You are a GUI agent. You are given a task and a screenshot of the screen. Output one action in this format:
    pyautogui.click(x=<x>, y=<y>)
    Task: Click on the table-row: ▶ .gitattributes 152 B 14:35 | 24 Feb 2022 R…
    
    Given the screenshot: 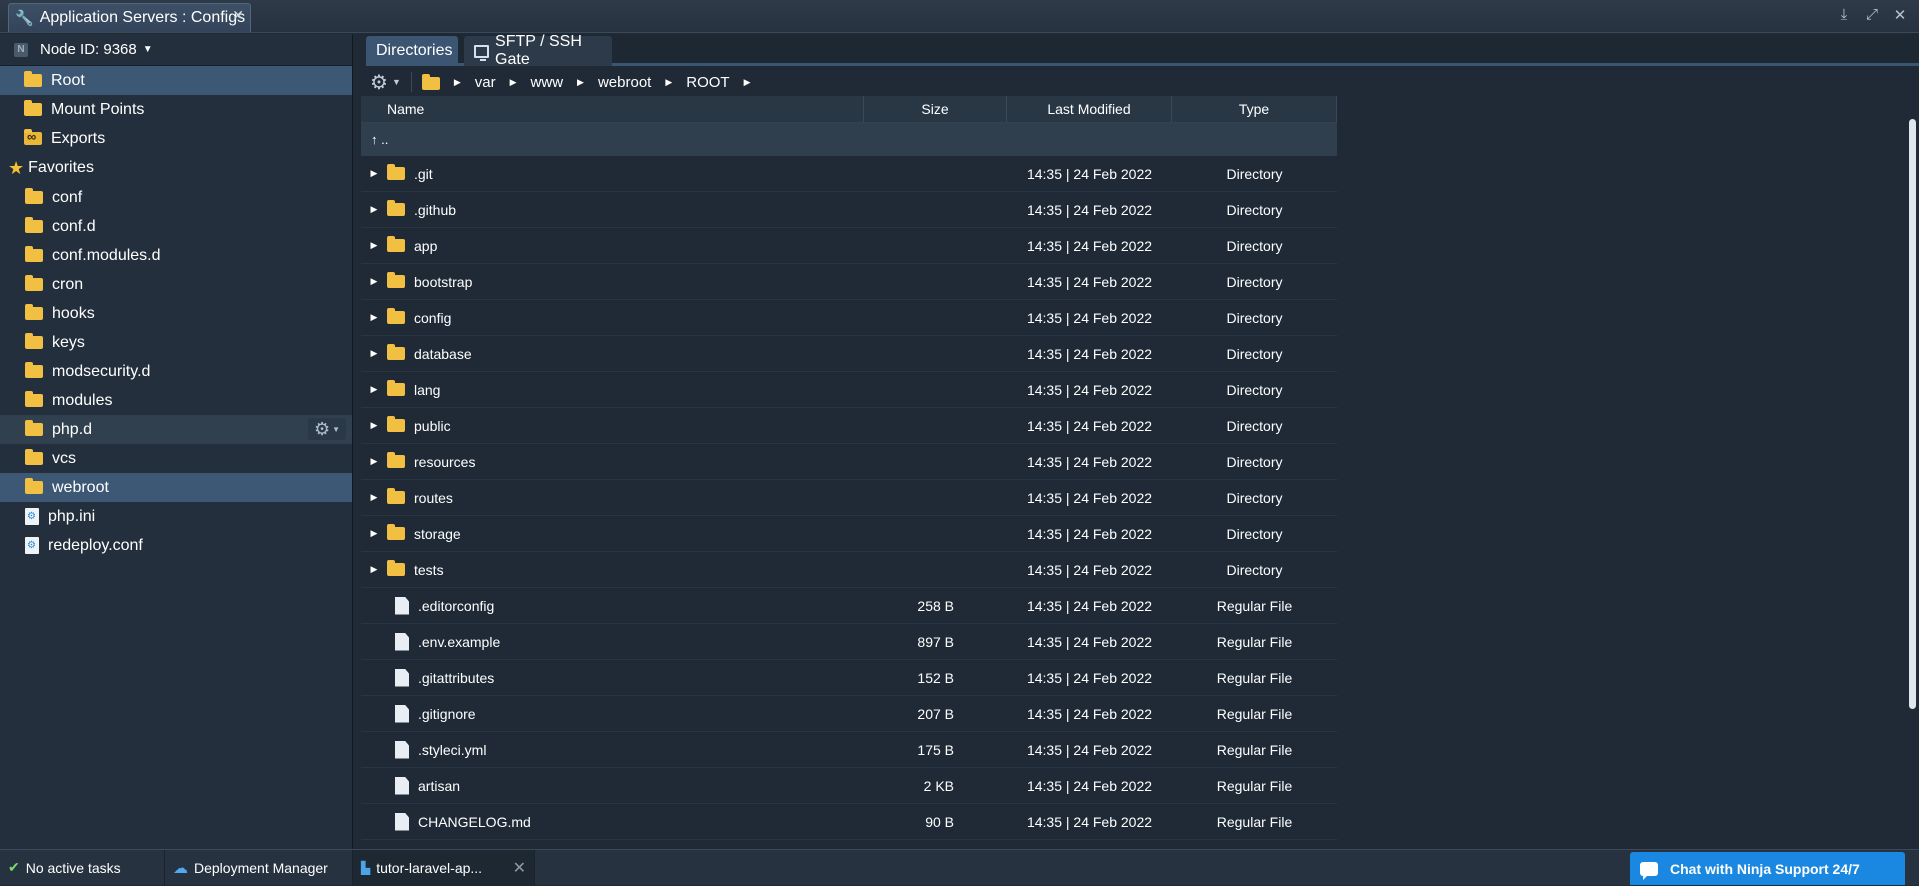 What is the action you would take?
    pyautogui.click(x=849, y=678)
    